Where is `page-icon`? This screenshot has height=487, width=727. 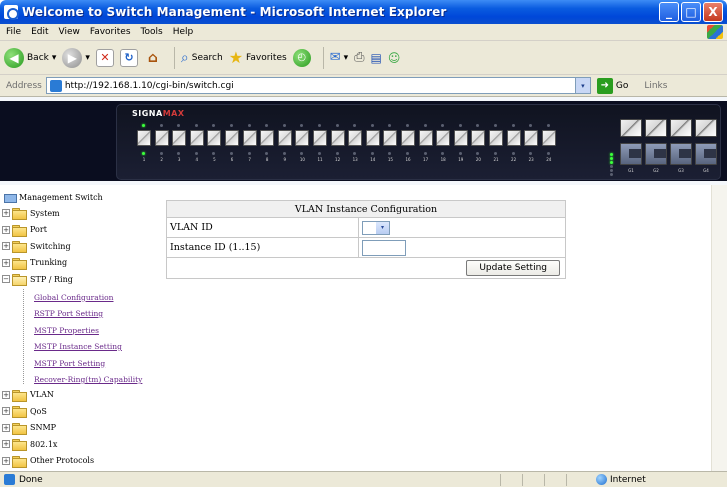 page-icon is located at coordinates (55, 85).